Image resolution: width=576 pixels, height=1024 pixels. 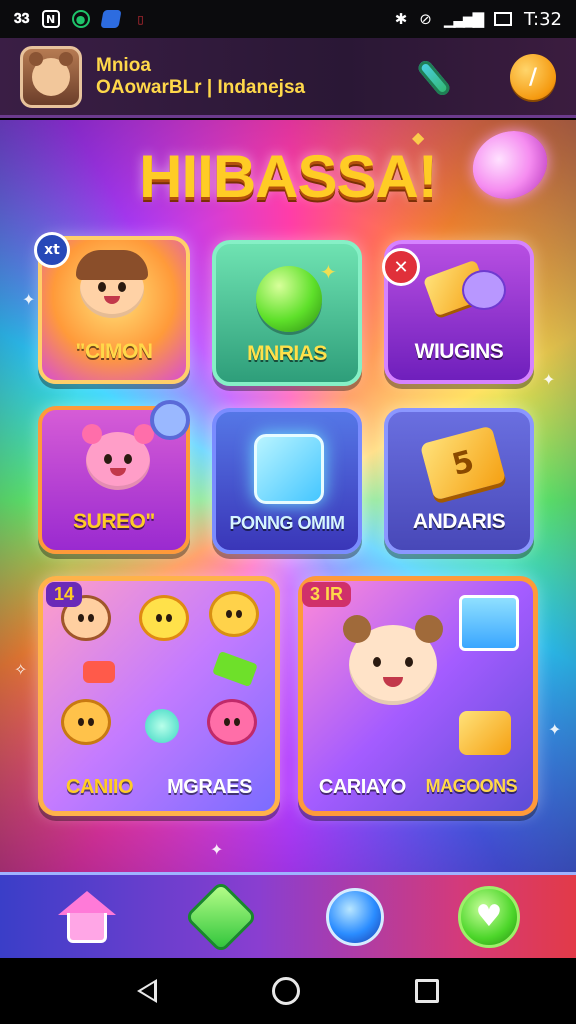 What do you see at coordinates (112, 284) in the screenshot?
I see `girl-character-icon` at bounding box center [112, 284].